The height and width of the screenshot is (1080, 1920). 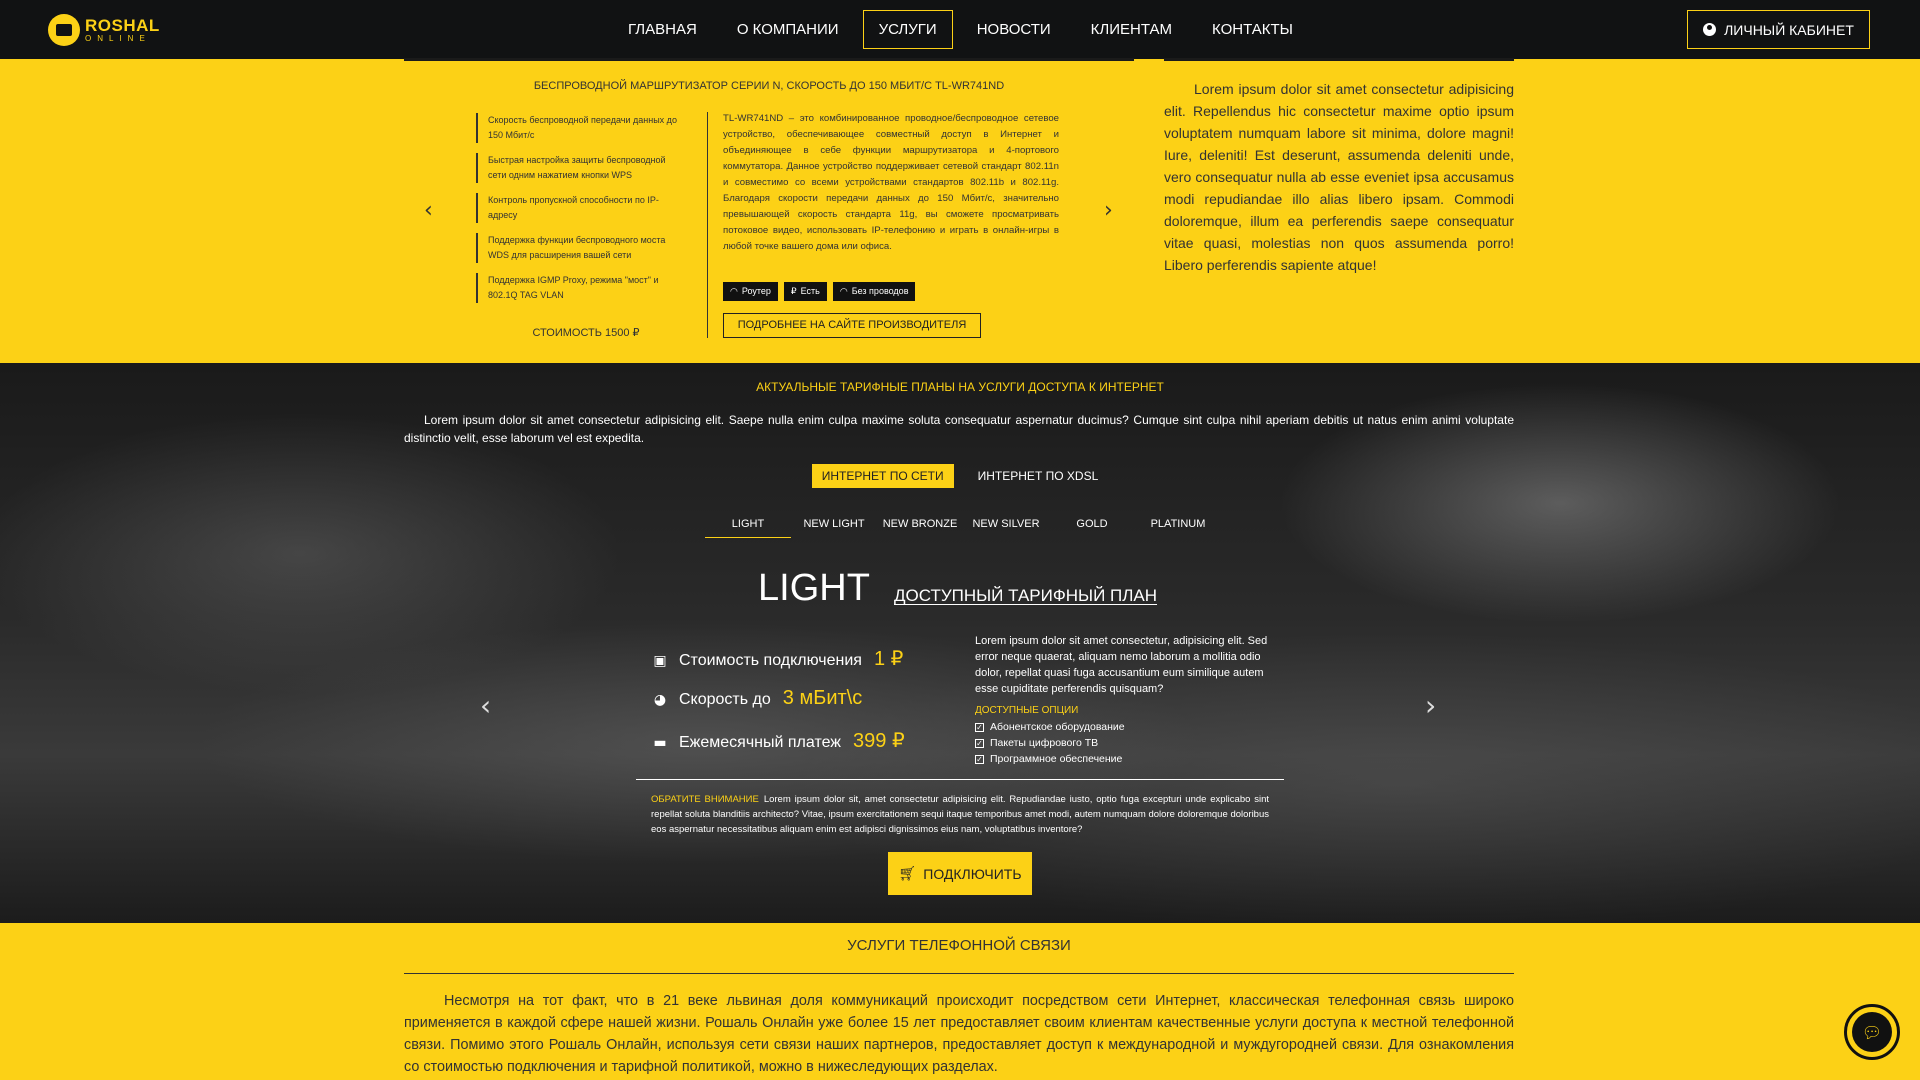 I want to click on product-divider, so click(x=707, y=225).